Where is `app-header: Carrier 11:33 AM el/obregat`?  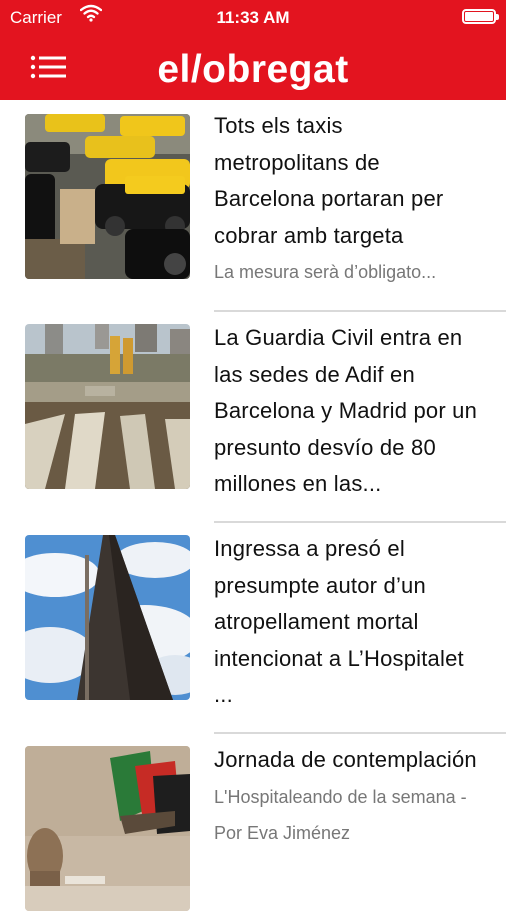
app-header: Carrier 11:33 AM el/obregat is located at coordinates (253, 50).